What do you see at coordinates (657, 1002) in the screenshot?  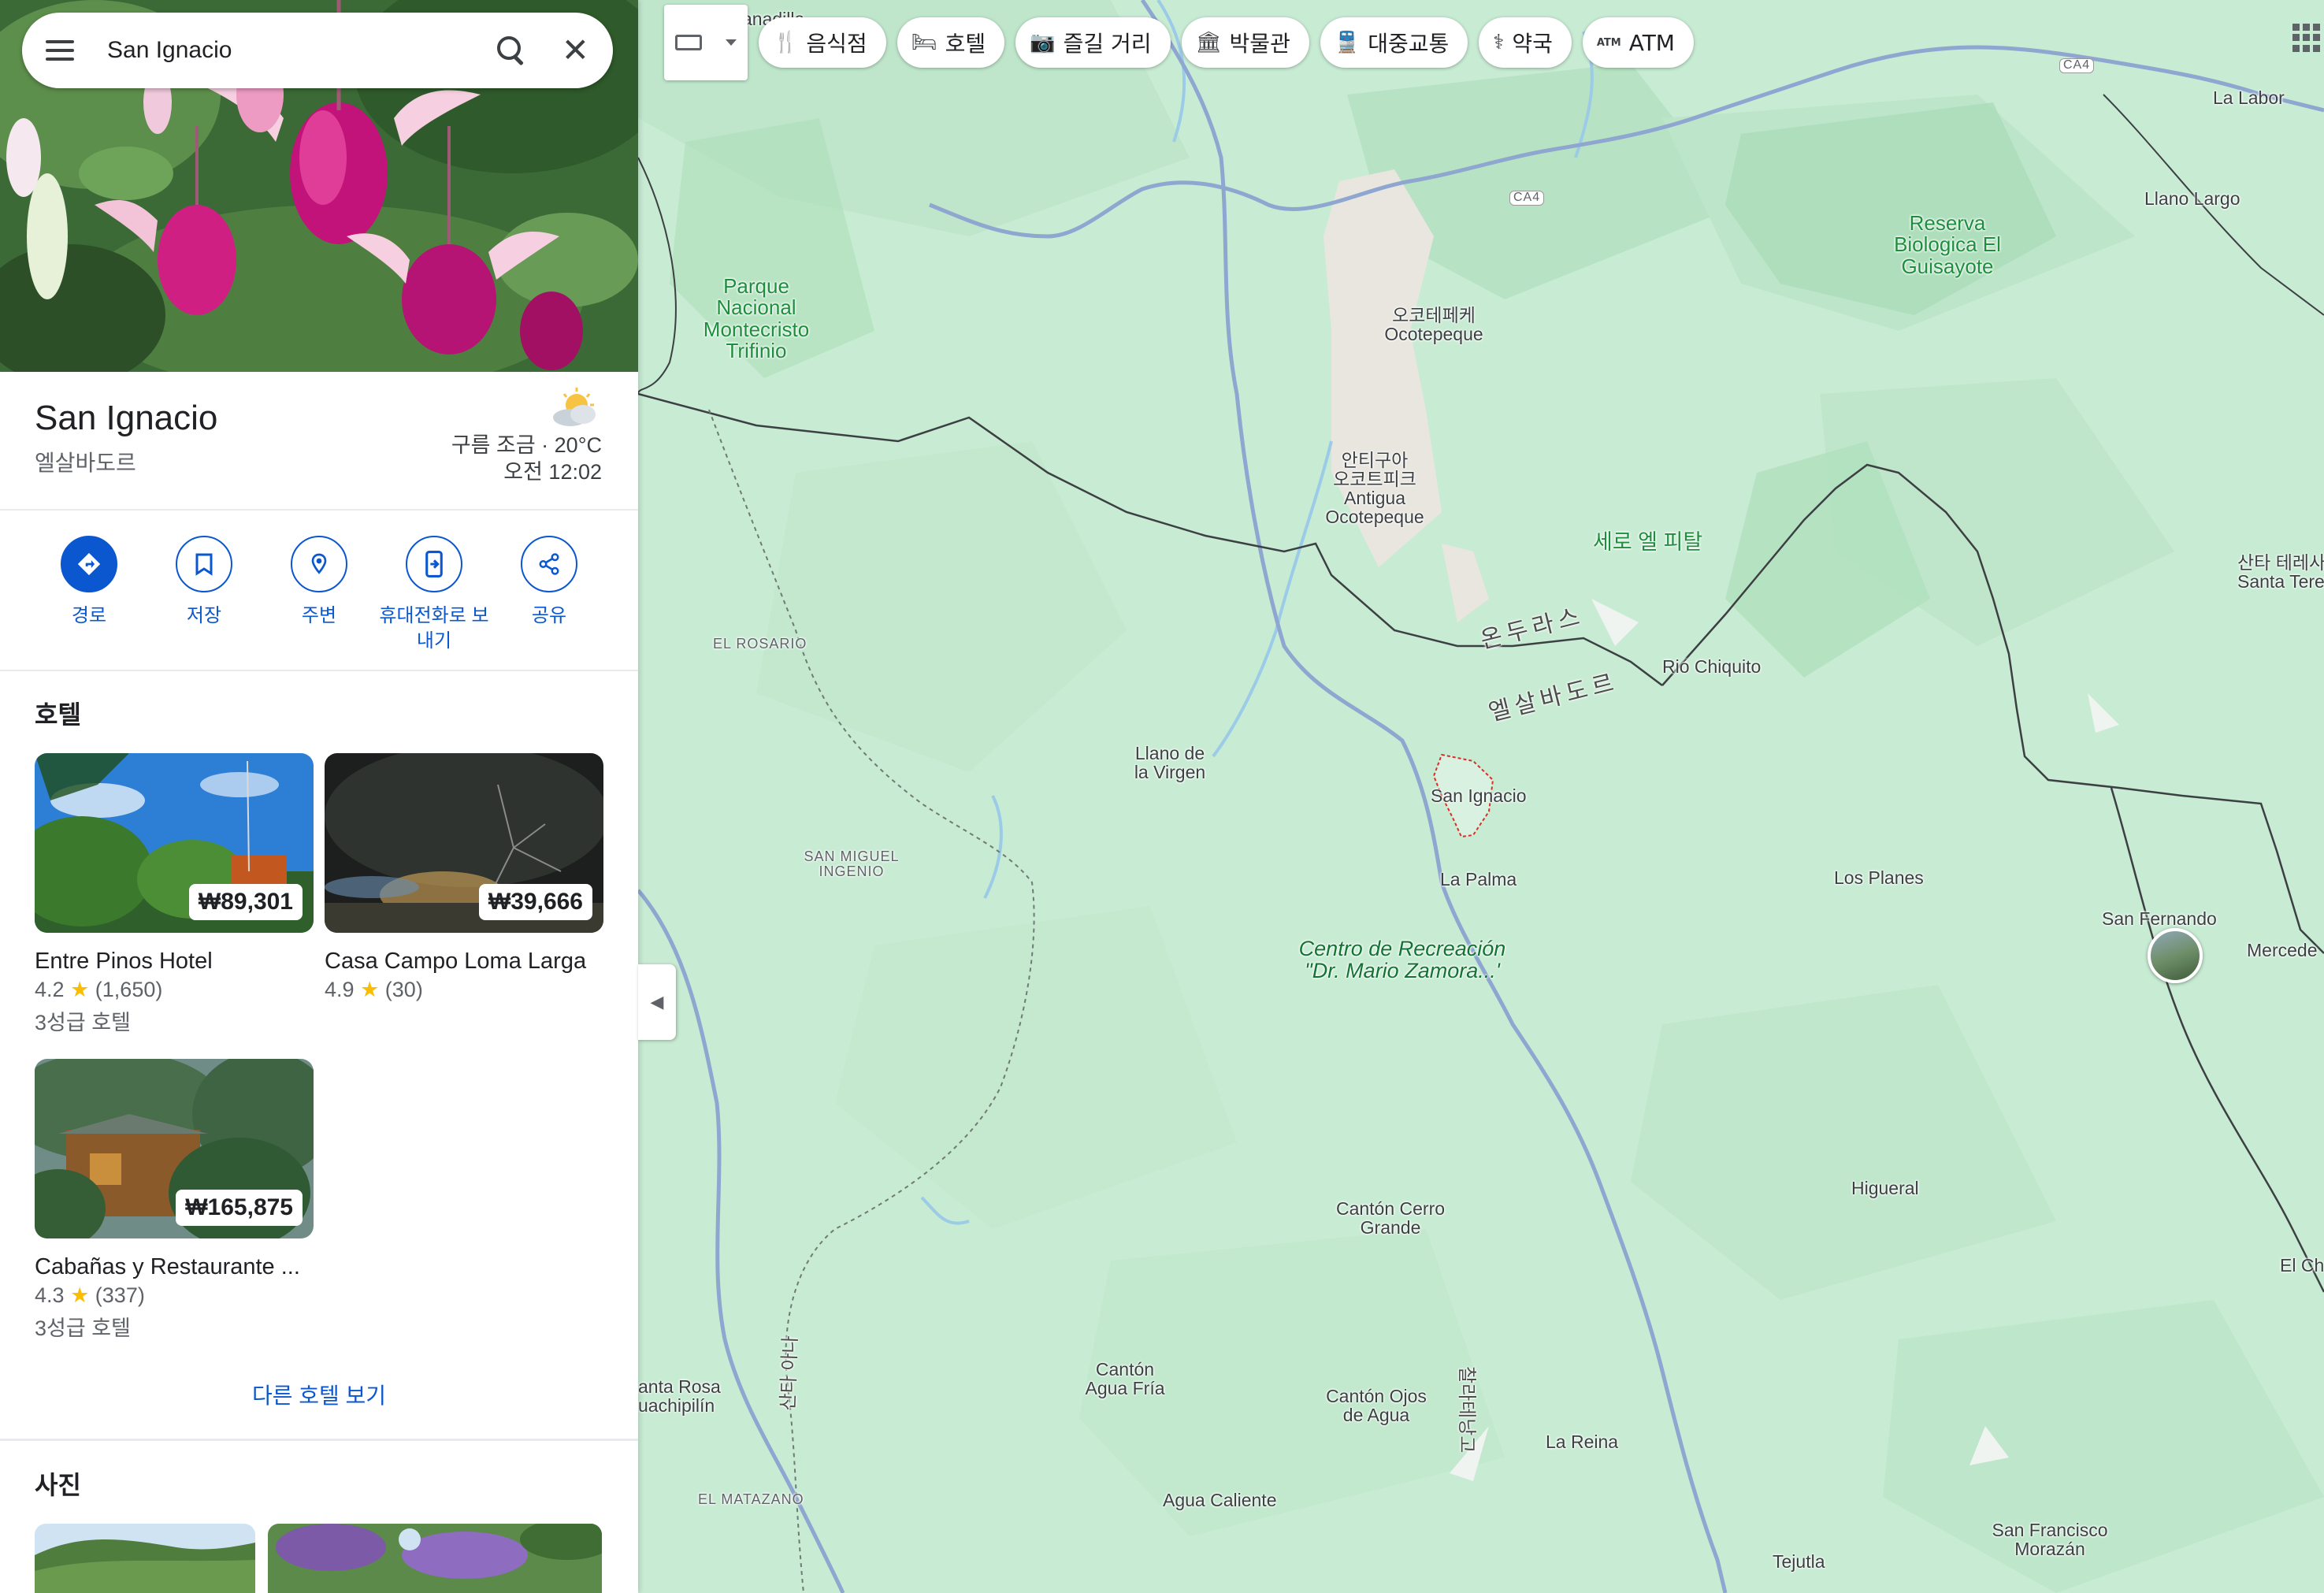 I see `collapse-panel-button: ◀` at bounding box center [657, 1002].